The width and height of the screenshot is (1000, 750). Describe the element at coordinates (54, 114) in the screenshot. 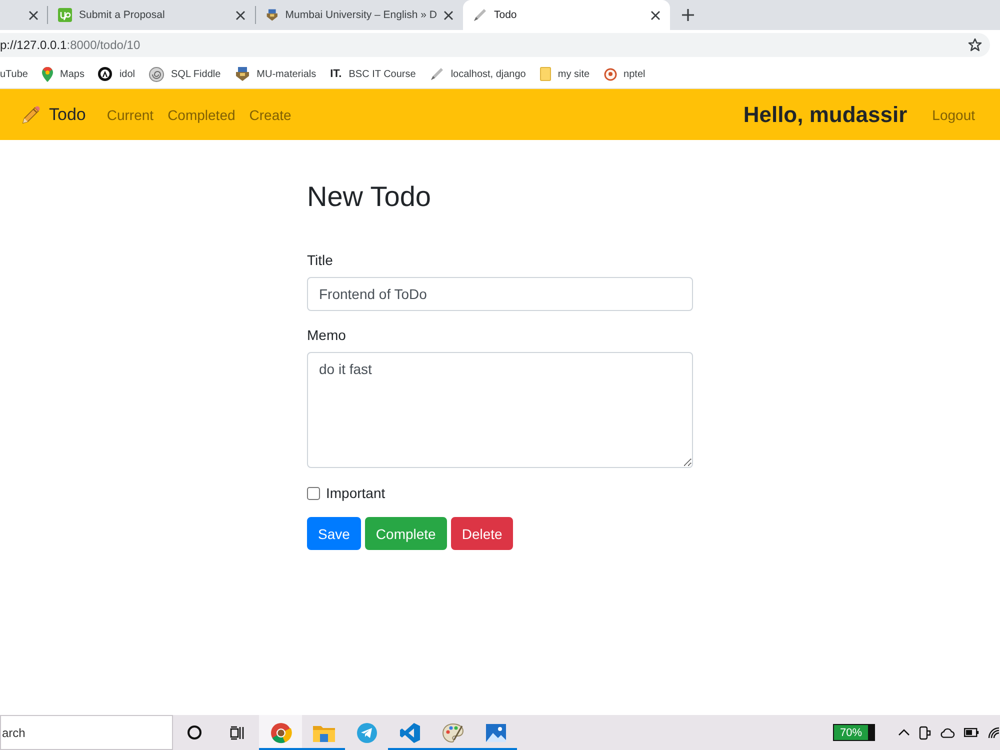

I see `brand-link: Todo` at that location.